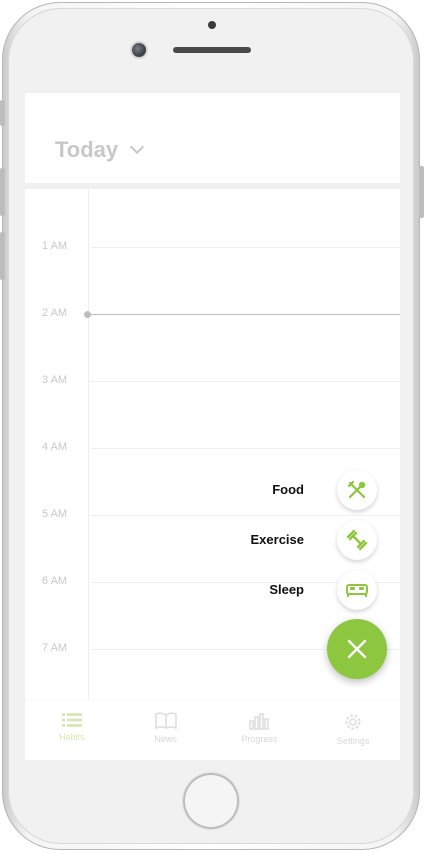 Image resolution: width=424 pixels, height=854 pixels. Describe the element at coordinates (353, 722) in the screenshot. I see `gear-icon` at that location.